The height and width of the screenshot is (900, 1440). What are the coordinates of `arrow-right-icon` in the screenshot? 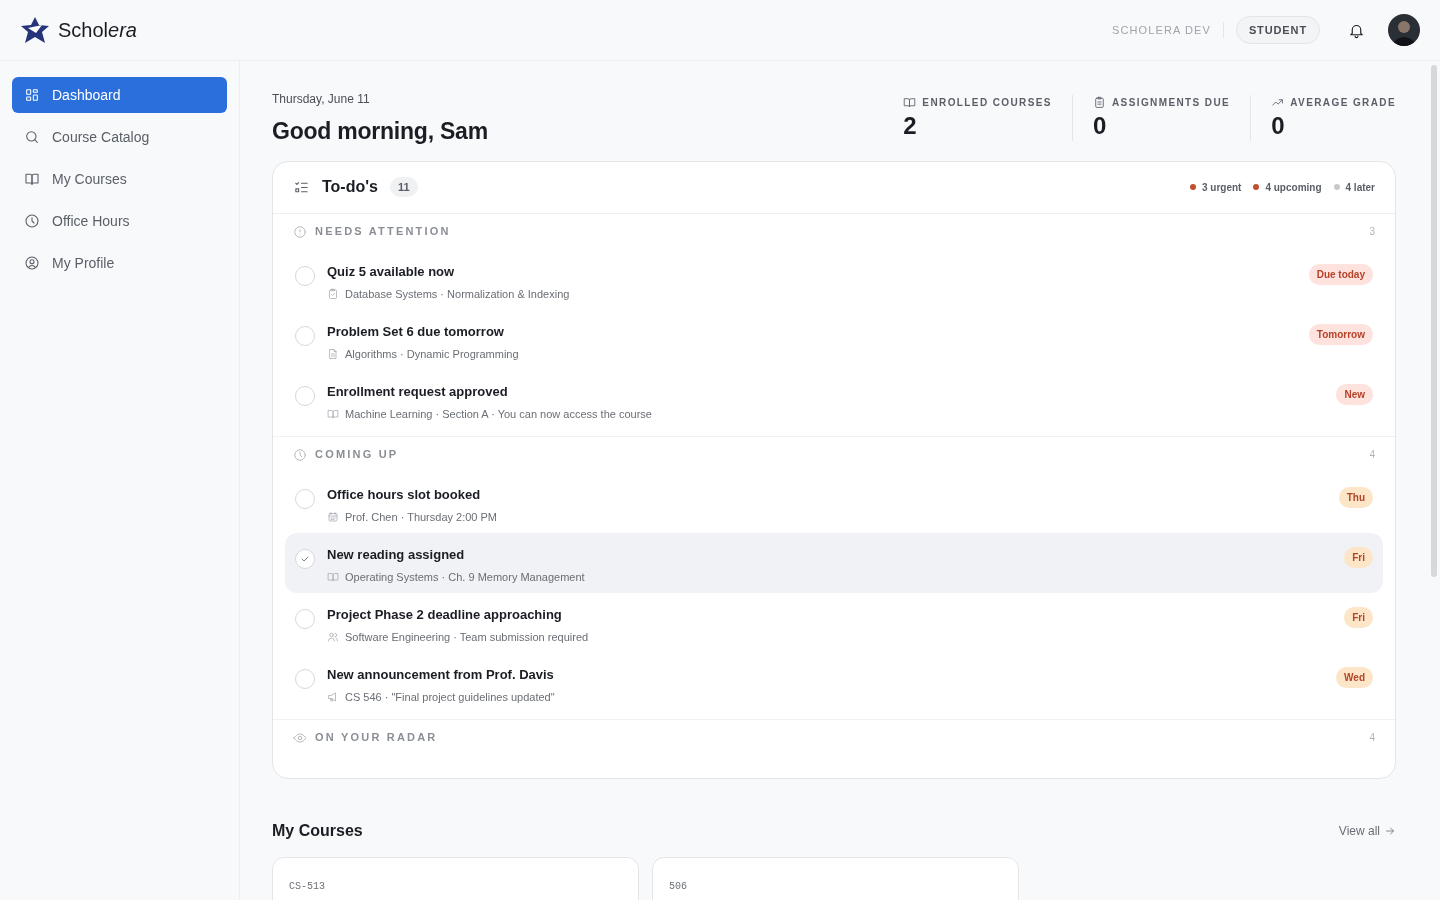 It's located at (1390, 830).